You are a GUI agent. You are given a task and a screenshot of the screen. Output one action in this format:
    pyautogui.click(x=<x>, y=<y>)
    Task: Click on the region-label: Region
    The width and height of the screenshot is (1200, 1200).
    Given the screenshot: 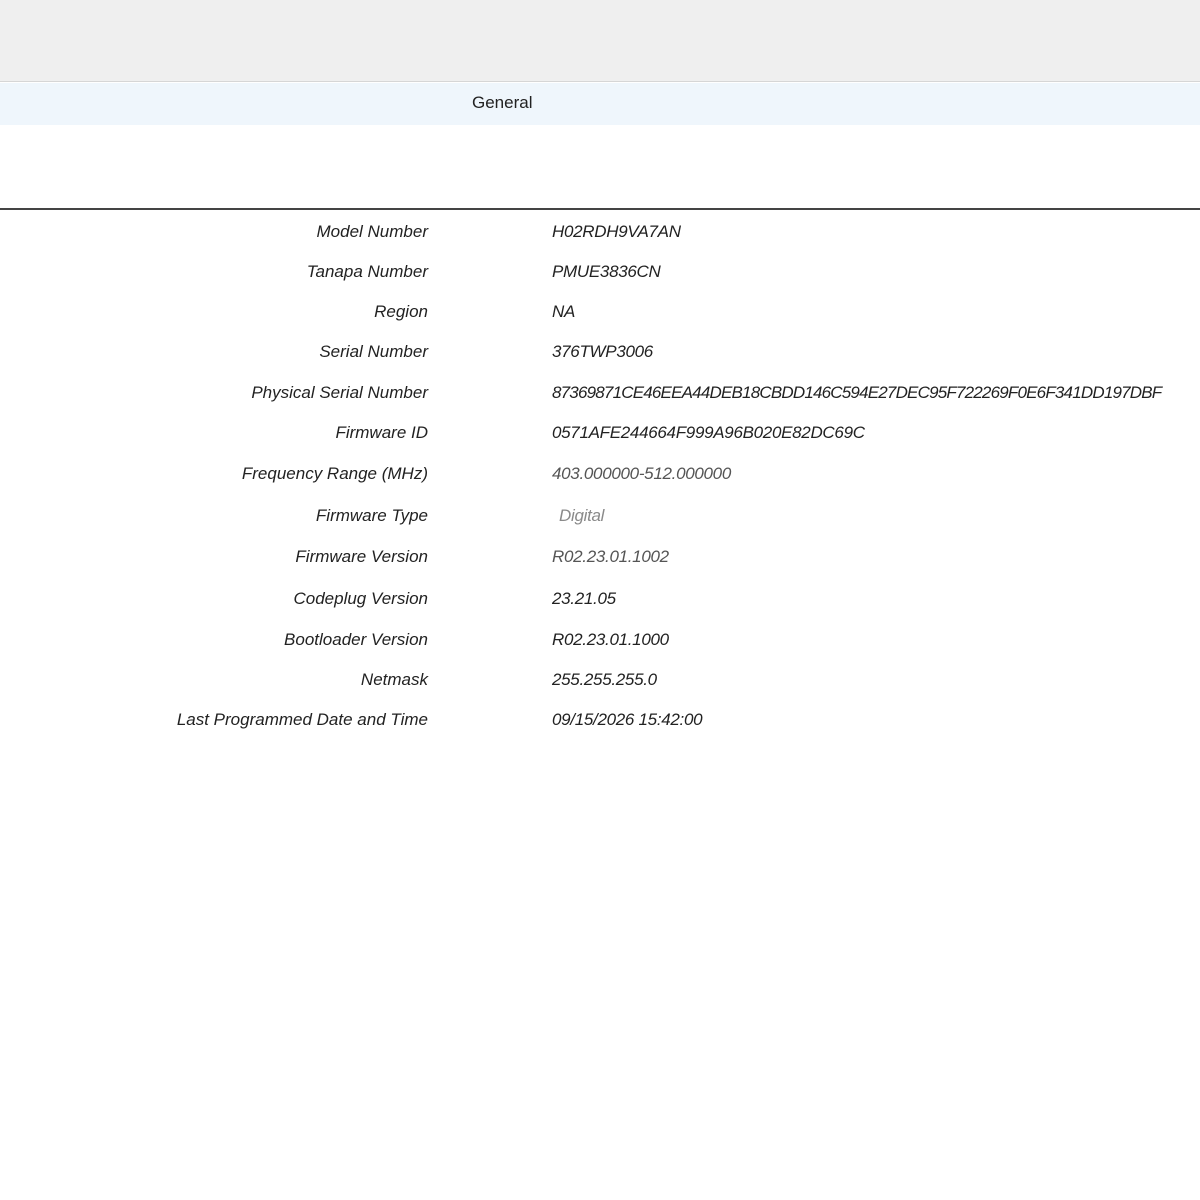 What is the action you would take?
    pyautogui.click(x=401, y=311)
    